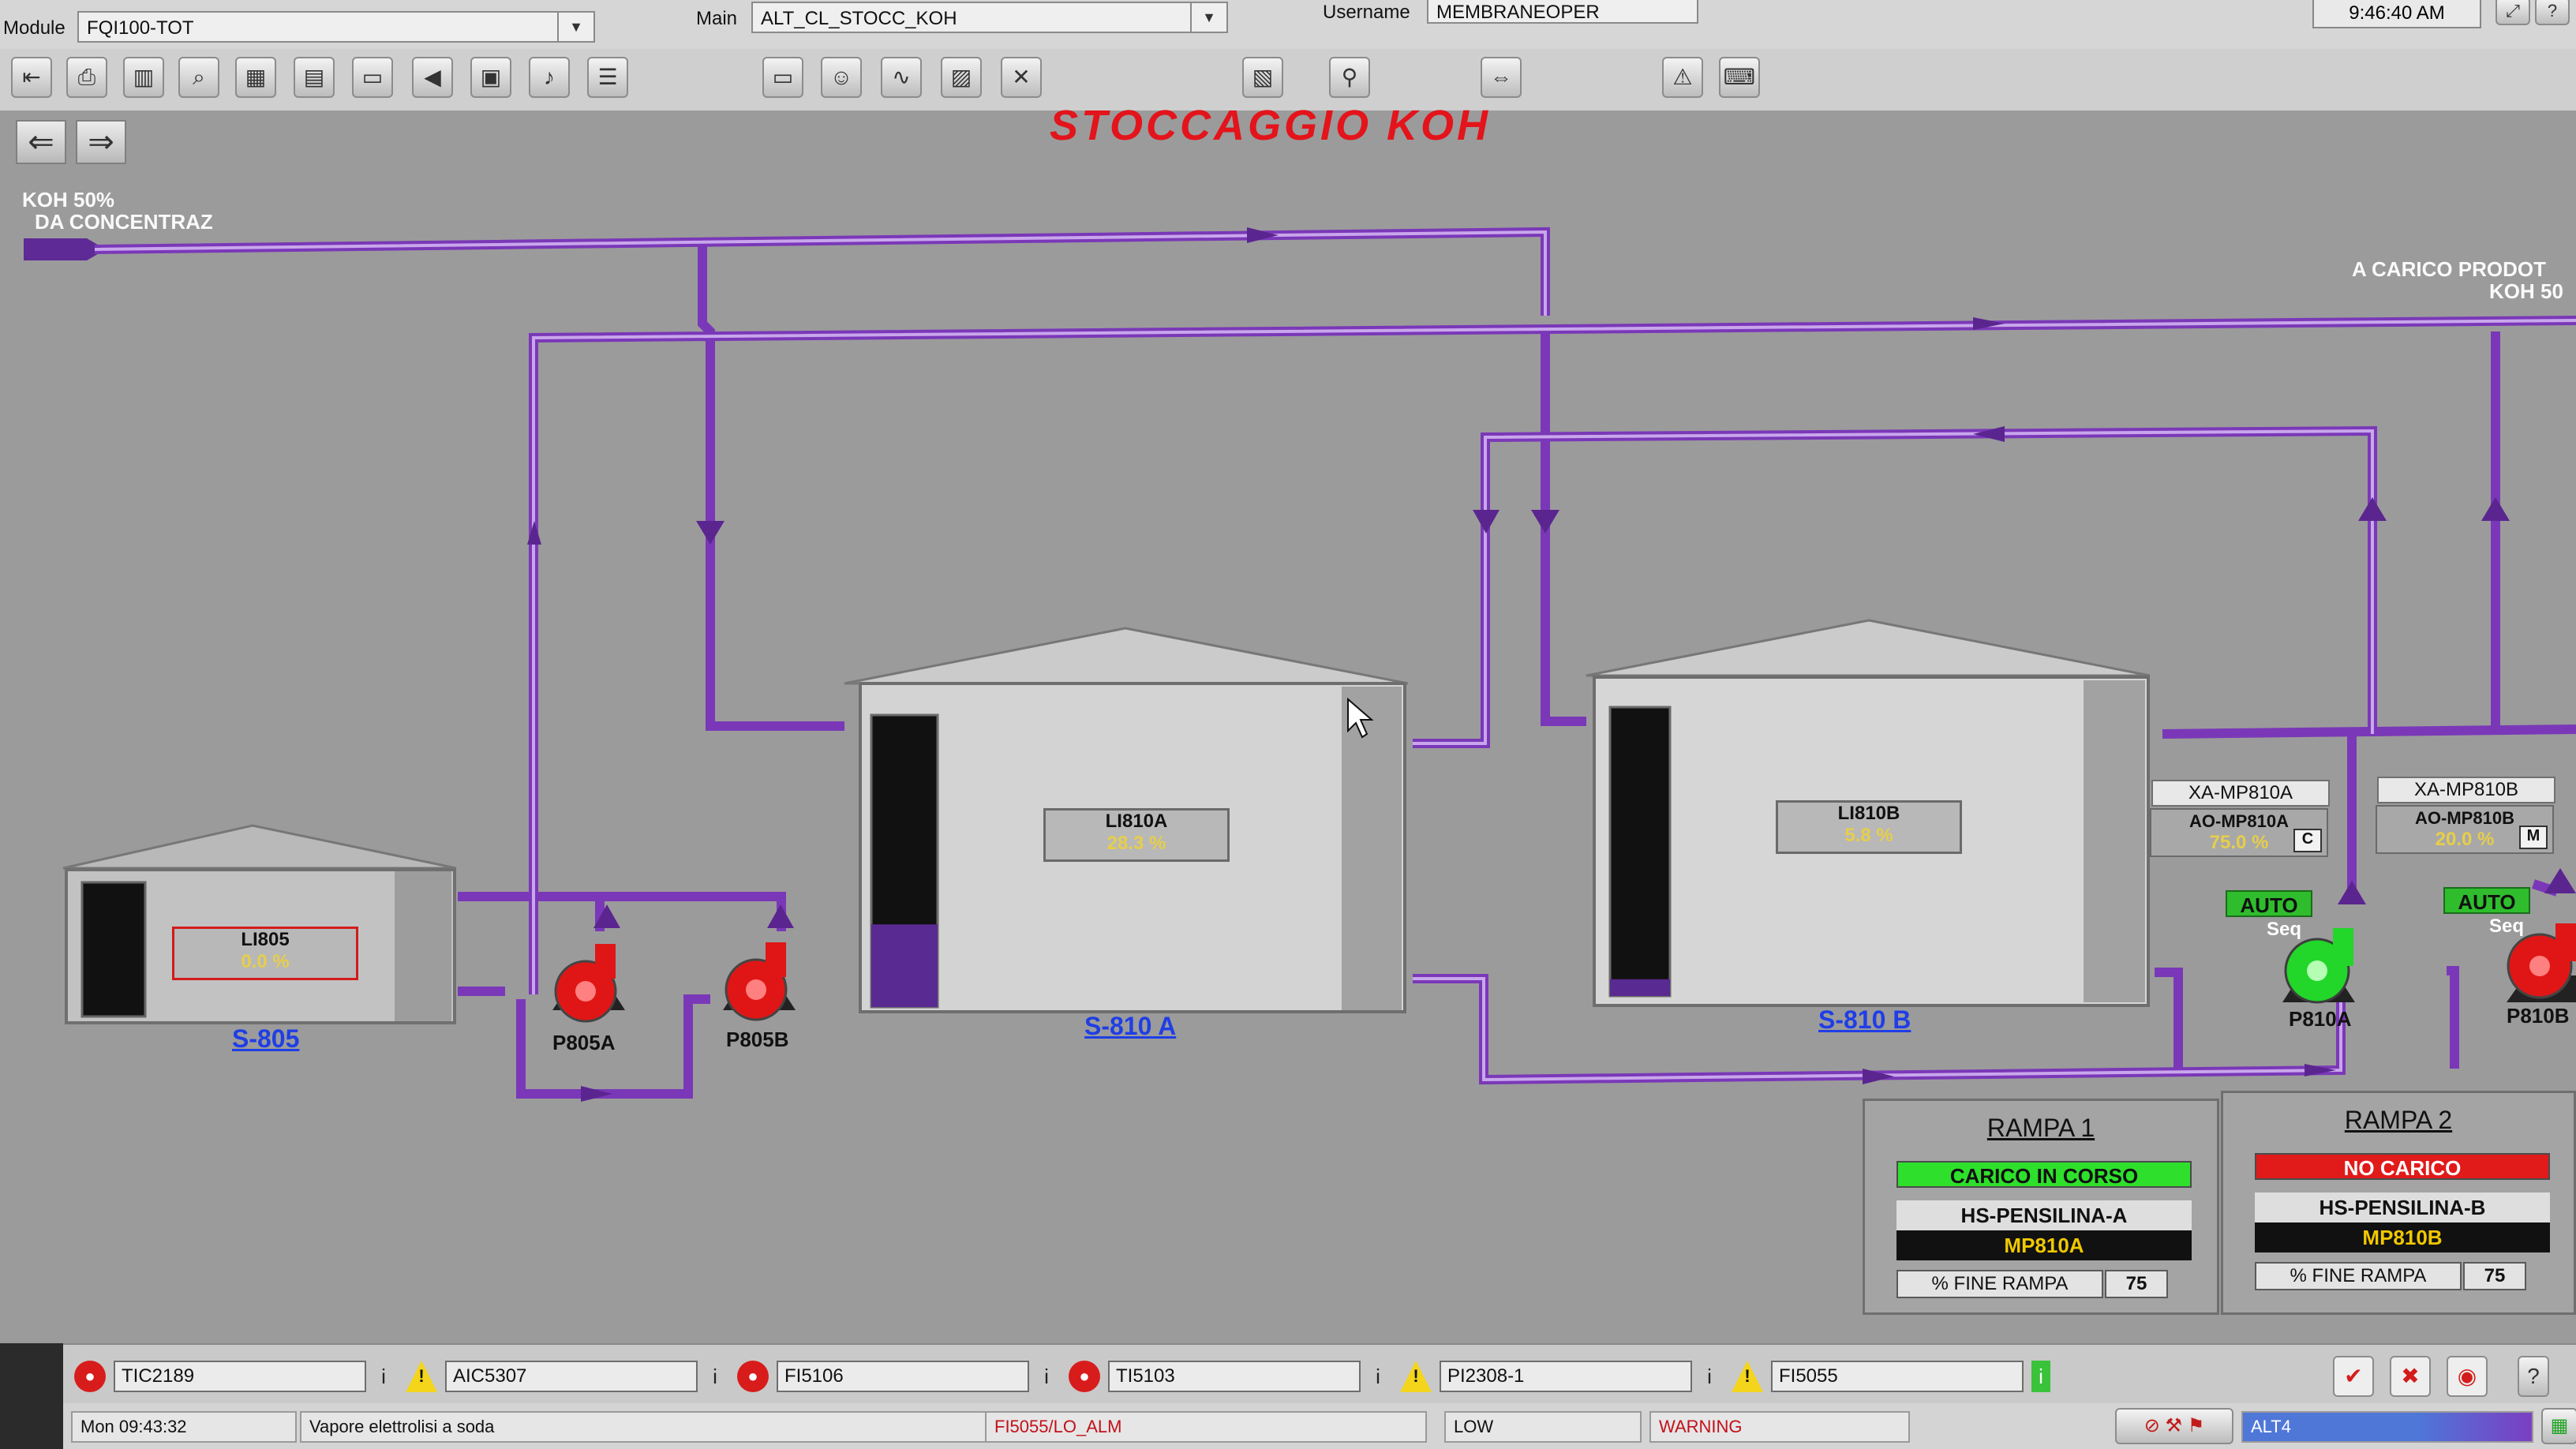  I want to click on rampa-title: RAMPA 1, so click(2040, 1128).